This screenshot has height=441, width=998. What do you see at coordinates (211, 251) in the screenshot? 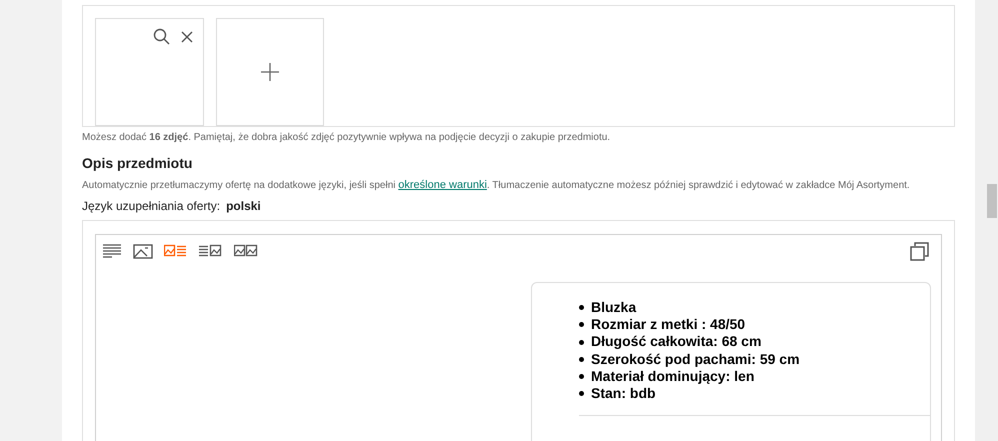
I see `text-image-layout-icon` at bounding box center [211, 251].